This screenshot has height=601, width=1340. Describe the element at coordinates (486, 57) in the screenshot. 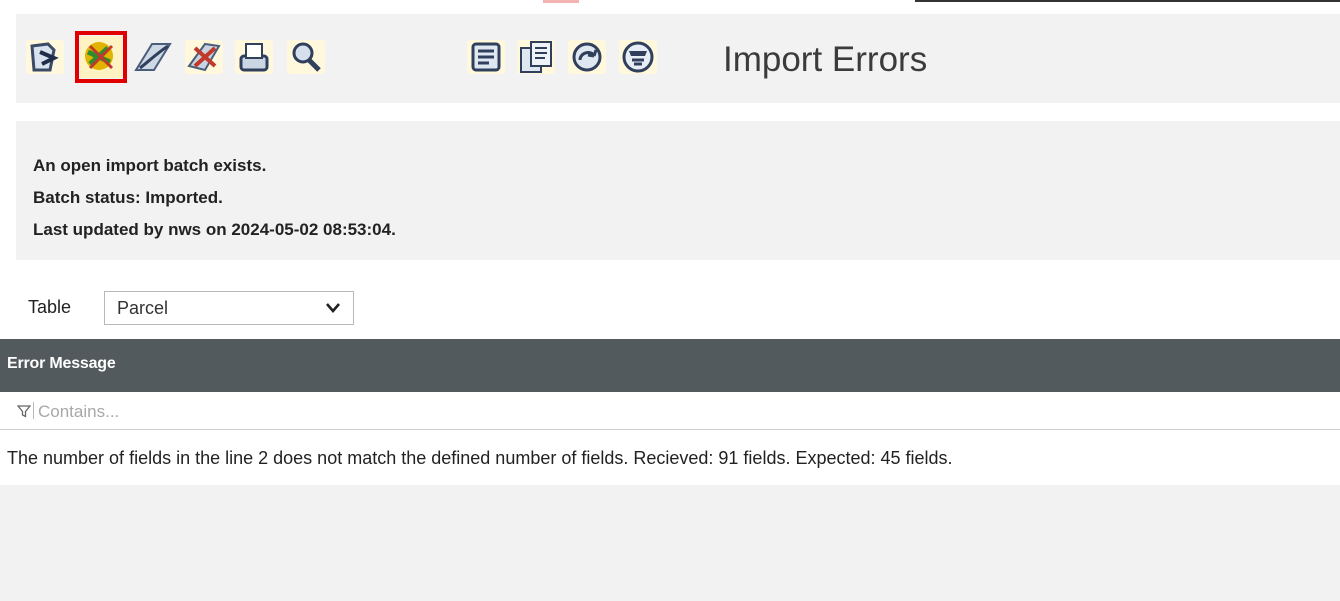

I see `summary-report-icon` at that location.